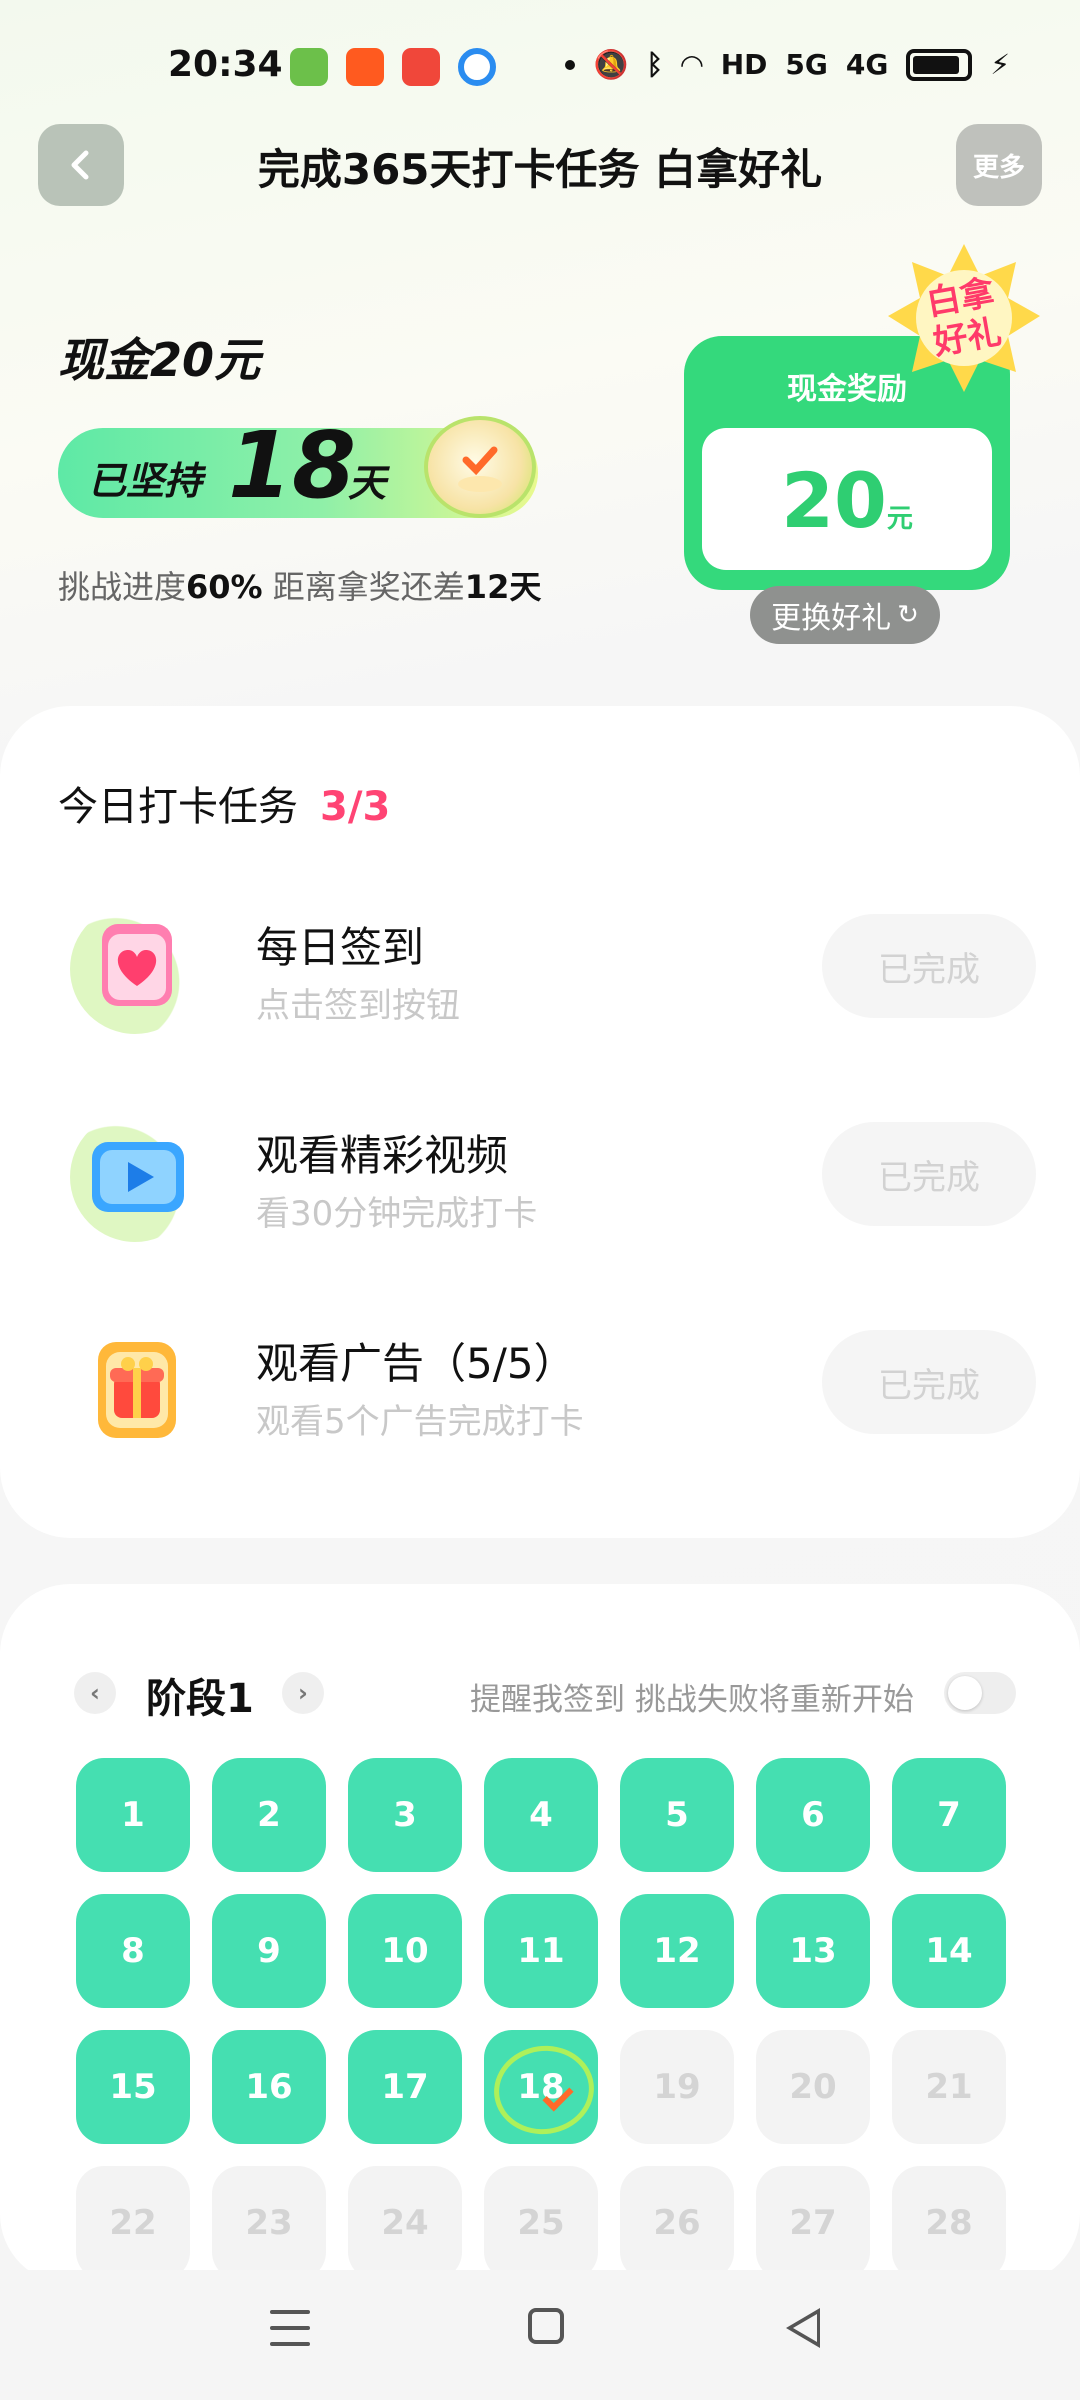 This screenshot has width=1080, height=2400. I want to click on task-item-daily-checkin: 每日签到 点击签到按钮 已完成, so click(540, 979).